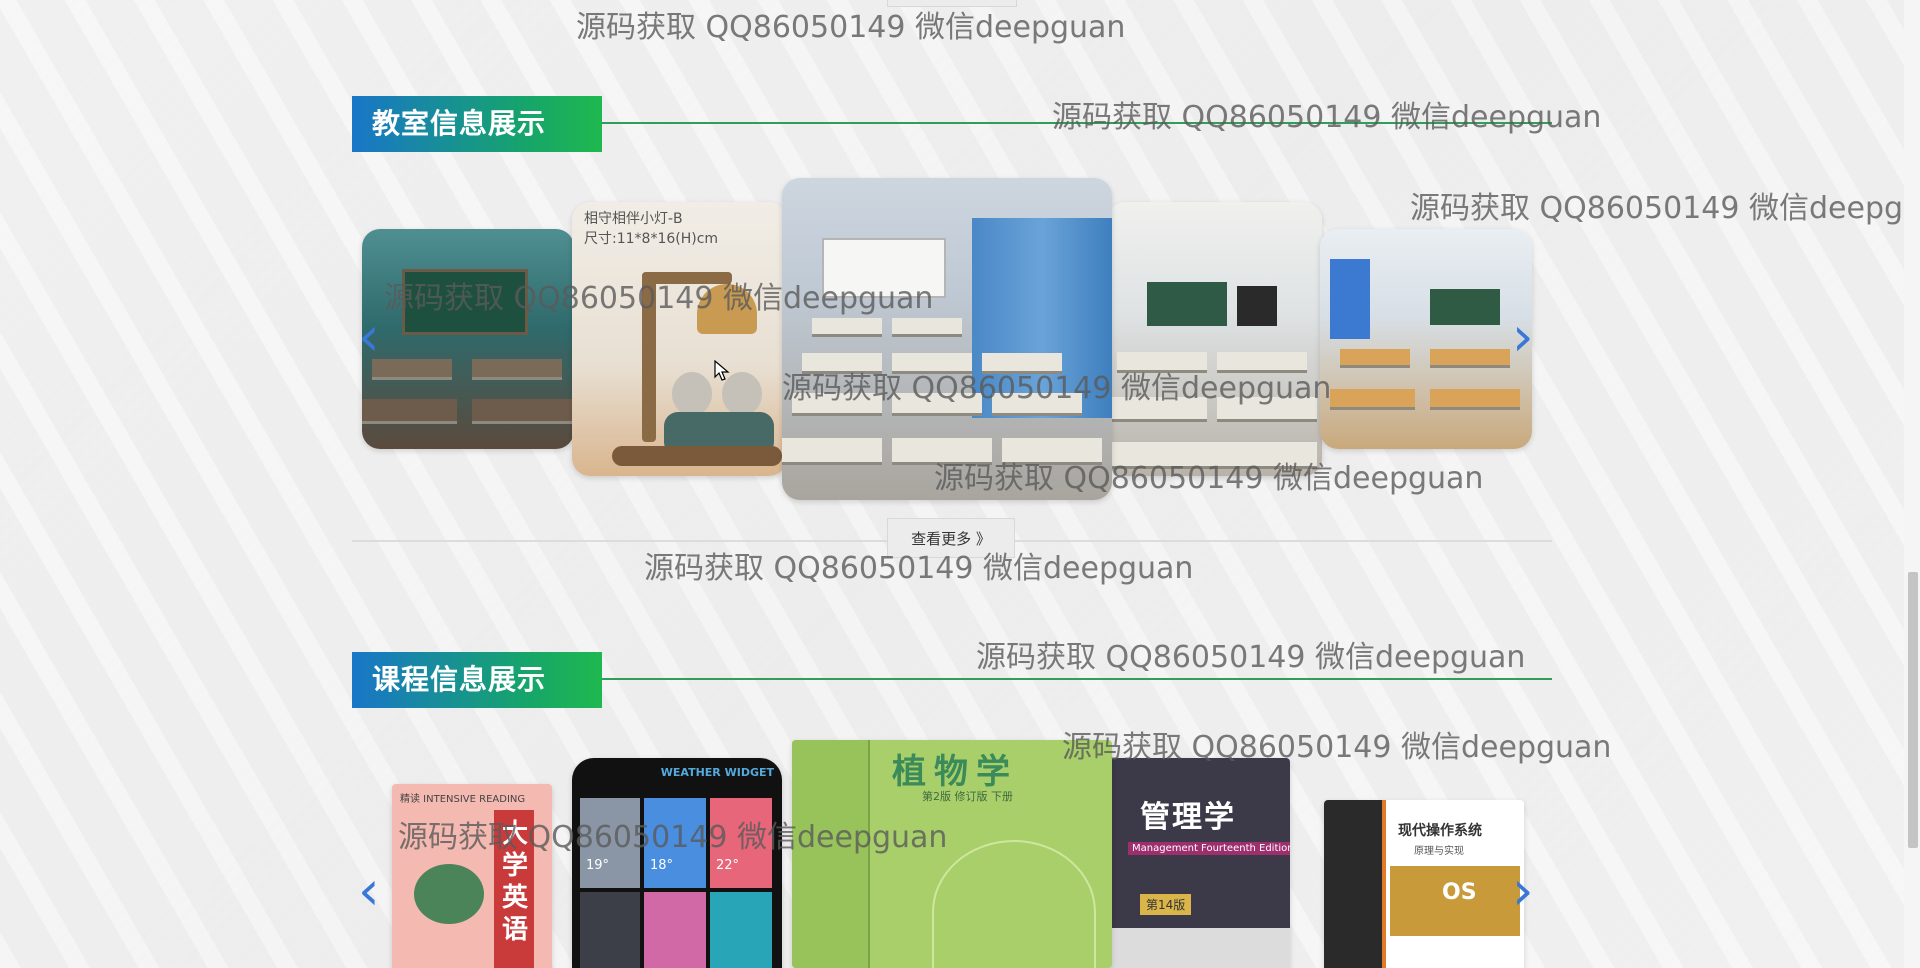 The image size is (1920, 968). Describe the element at coordinates (1188, 817) in the screenshot. I see `book-title: 管理学` at that location.